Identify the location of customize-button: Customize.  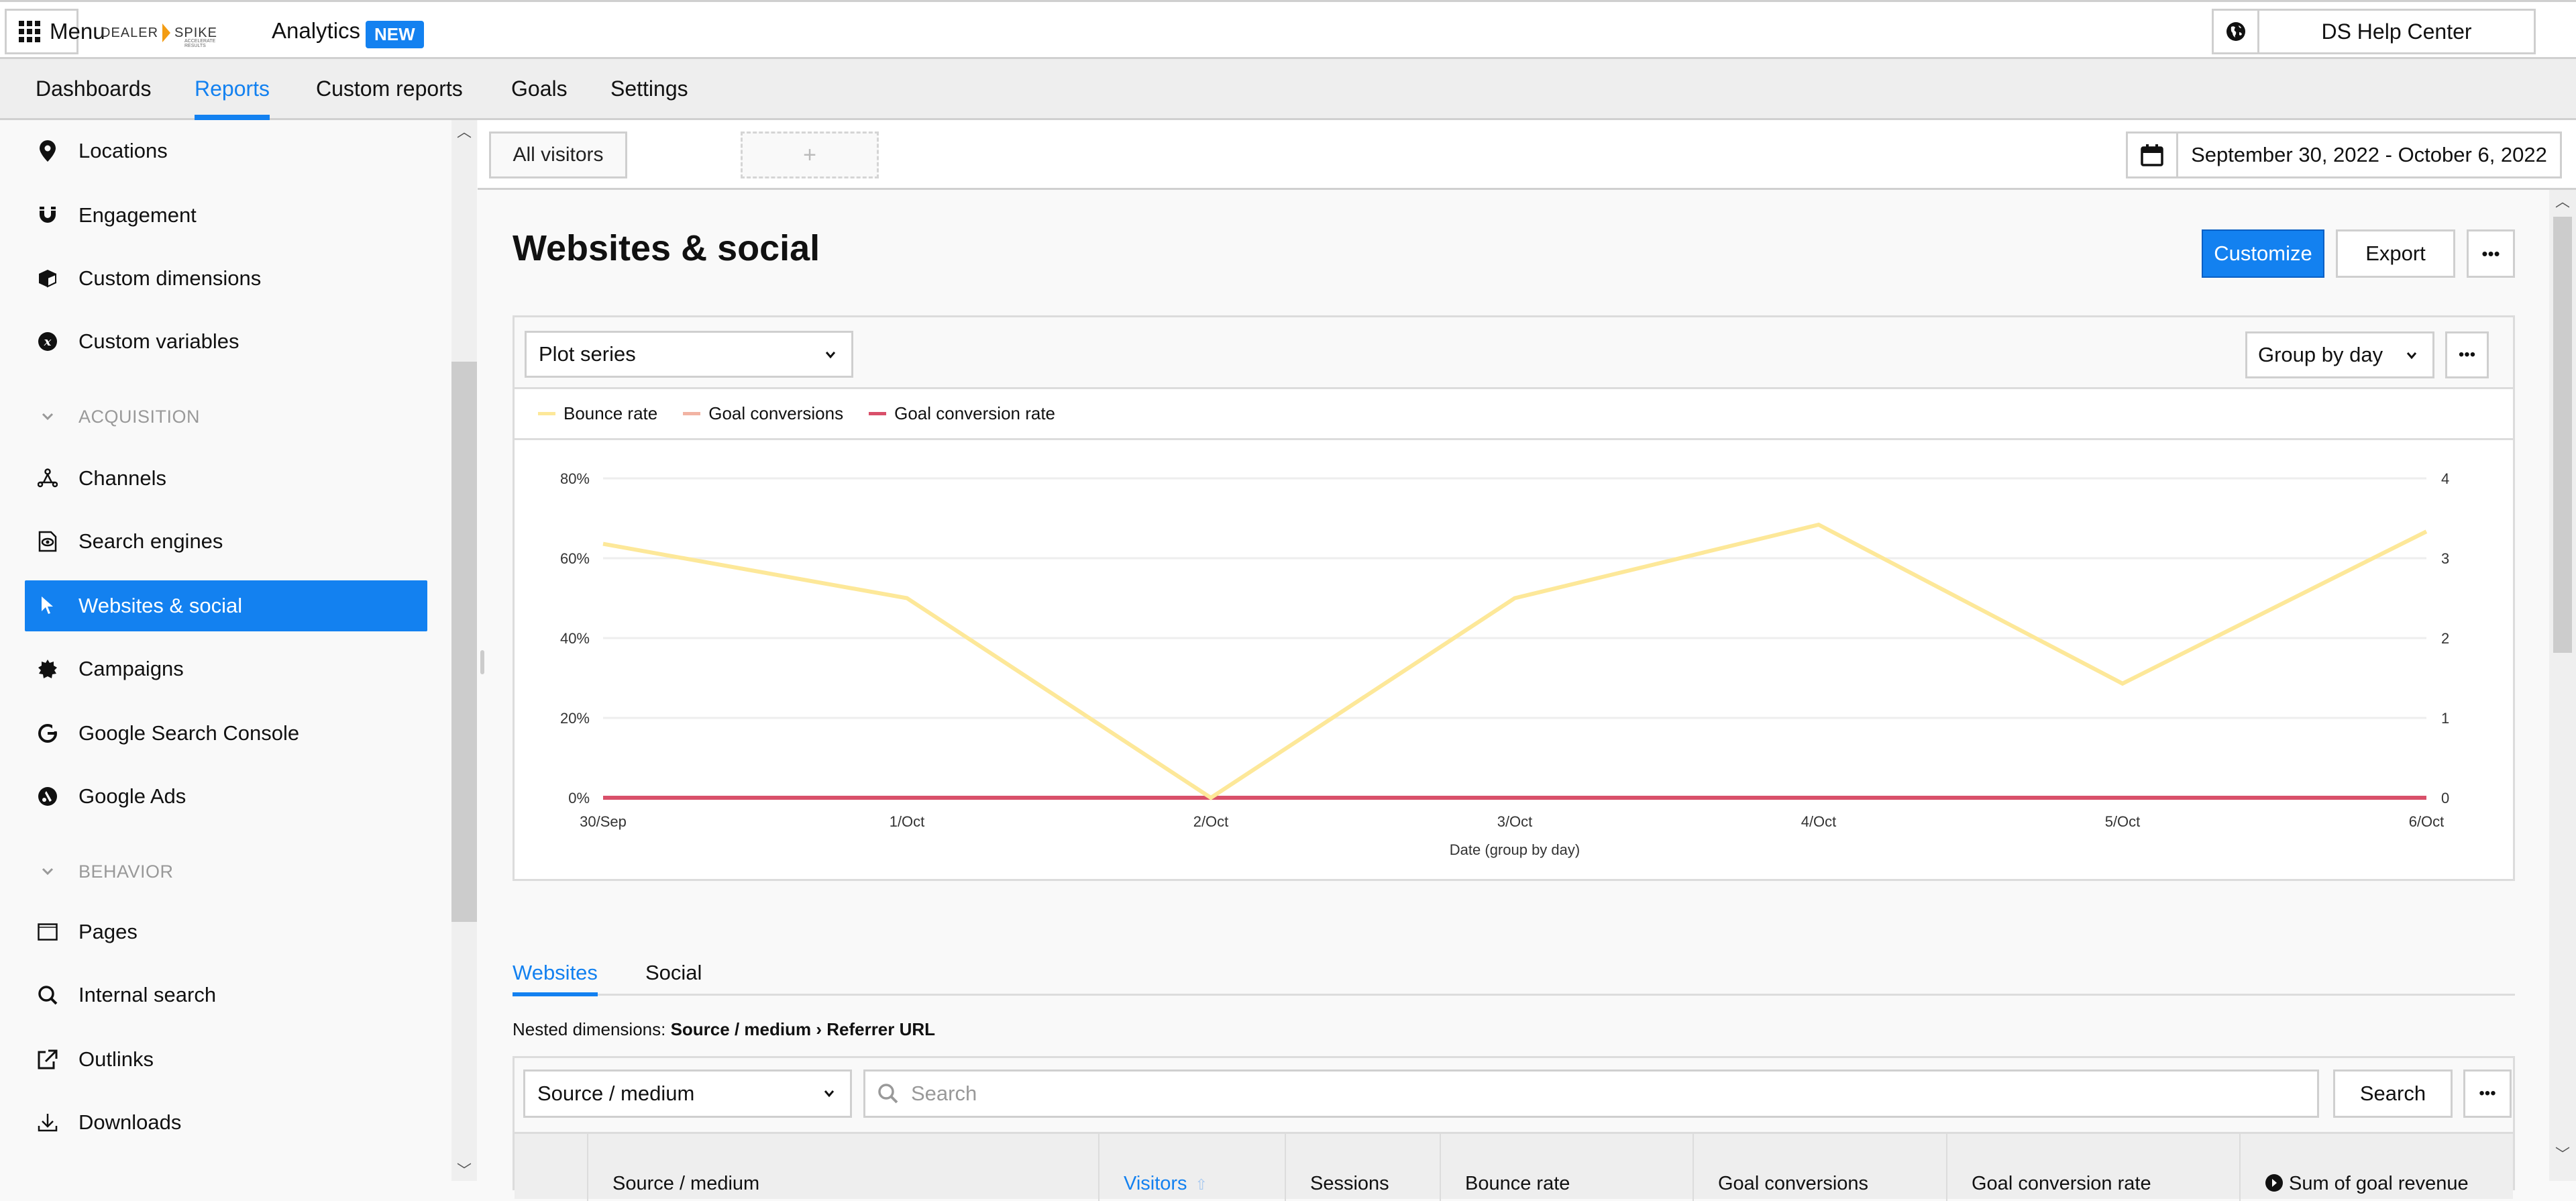
(2263, 253).